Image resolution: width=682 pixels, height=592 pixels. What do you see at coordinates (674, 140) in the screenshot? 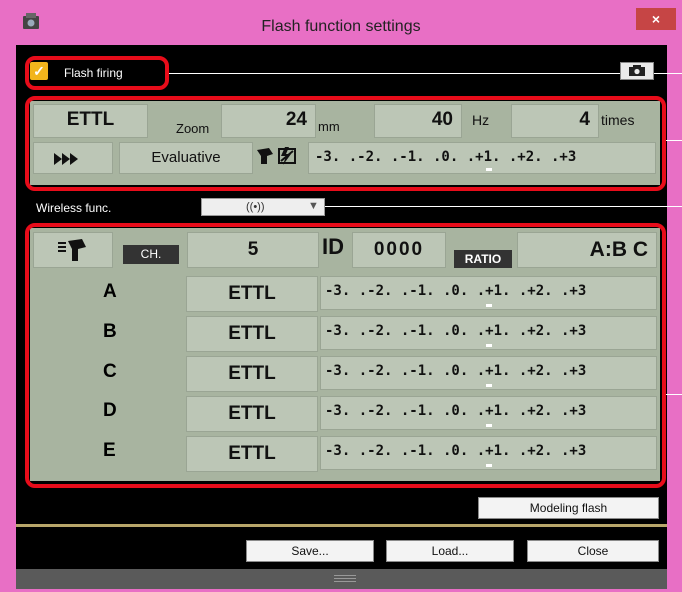
I see `flash-panel-leader-line` at bounding box center [674, 140].